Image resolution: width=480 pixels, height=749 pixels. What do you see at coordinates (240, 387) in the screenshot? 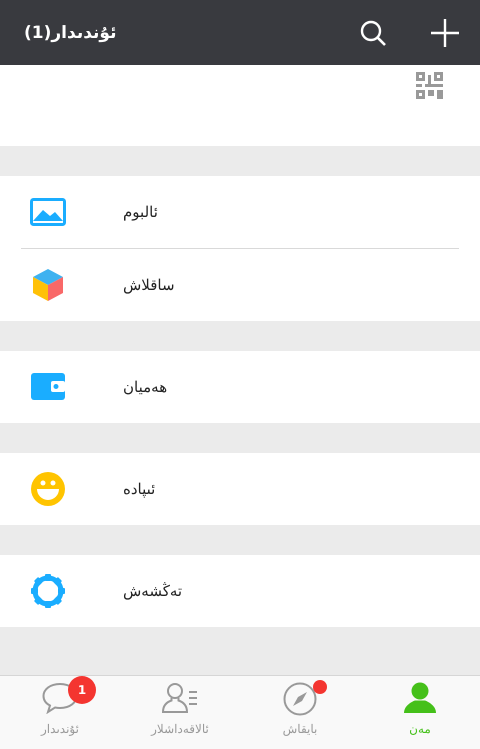
I see `menu-item: ھەميان` at bounding box center [240, 387].